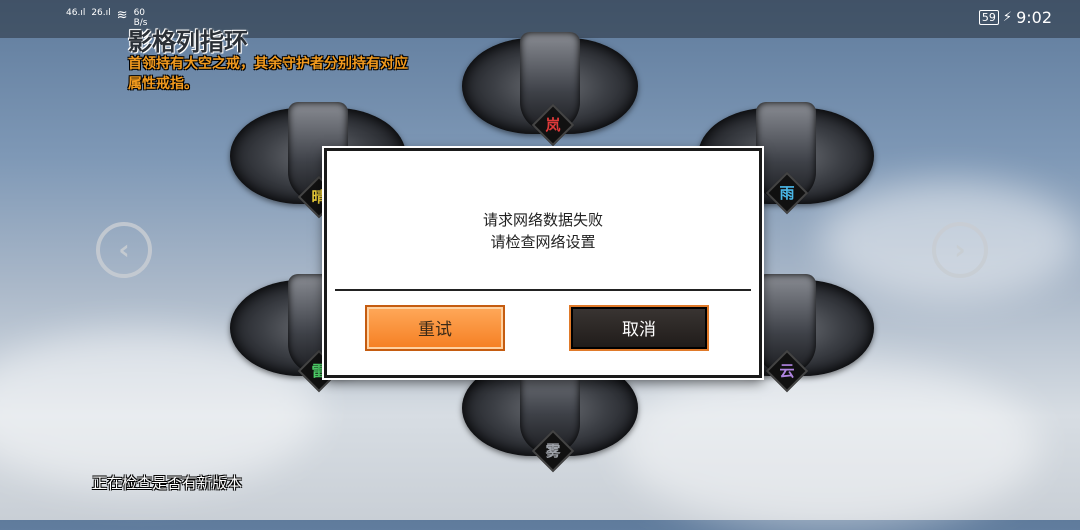  What do you see at coordinates (1007, 17) in the screenshot?
I see `charging-icon: ⚡` at bounding box center [1007, 17].